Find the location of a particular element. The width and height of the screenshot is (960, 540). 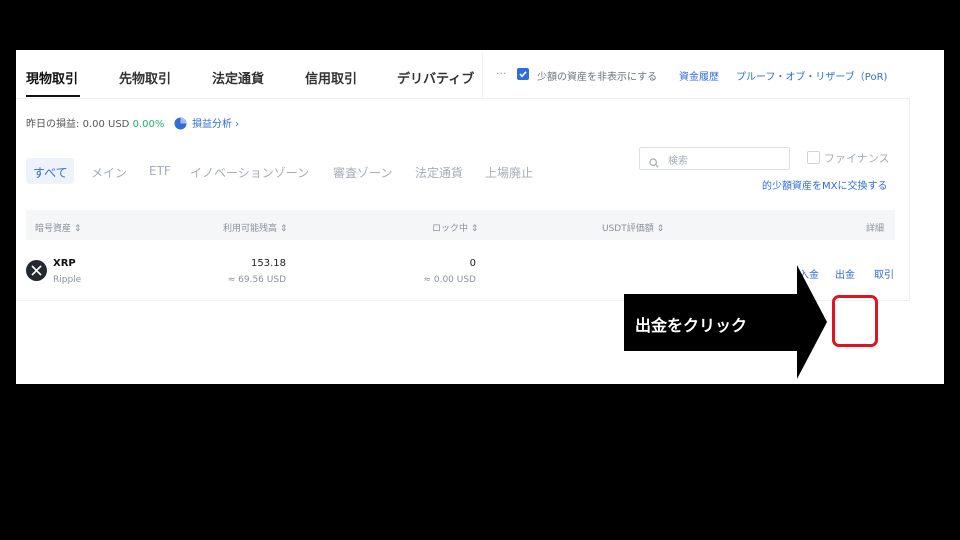

available-amount: 153.18 is located at coordinates (268, 263).